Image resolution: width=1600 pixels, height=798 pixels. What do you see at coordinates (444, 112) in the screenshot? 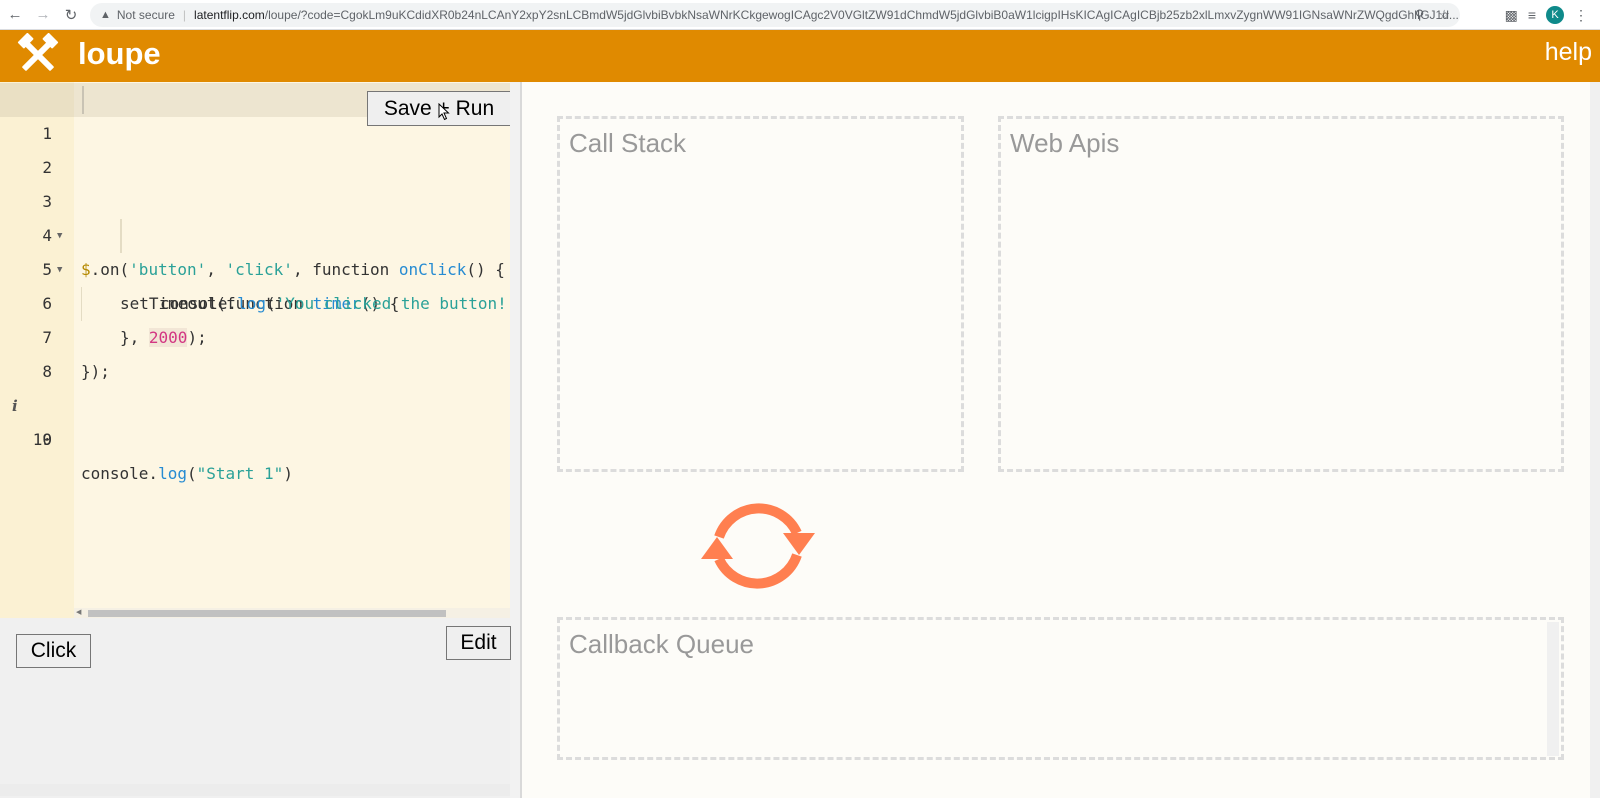
I see `mouse-pointer-icon` at bounding box center [444, 112].